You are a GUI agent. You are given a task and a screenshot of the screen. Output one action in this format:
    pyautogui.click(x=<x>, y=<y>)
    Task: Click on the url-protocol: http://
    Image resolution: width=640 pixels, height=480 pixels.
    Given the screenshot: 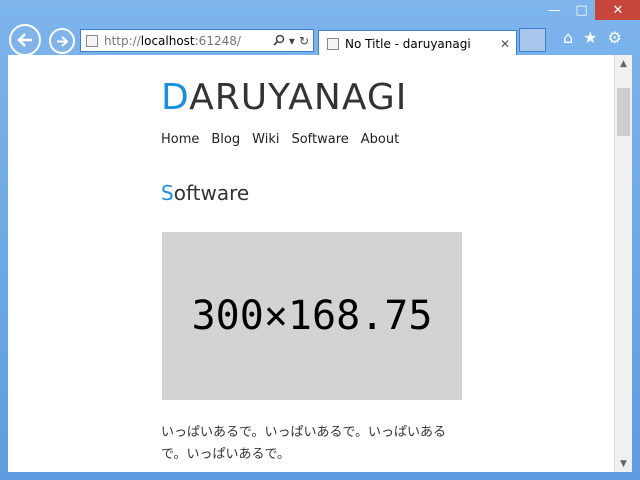 What is the action you would take?
    pyautogui.click(x=122, y=40)
    